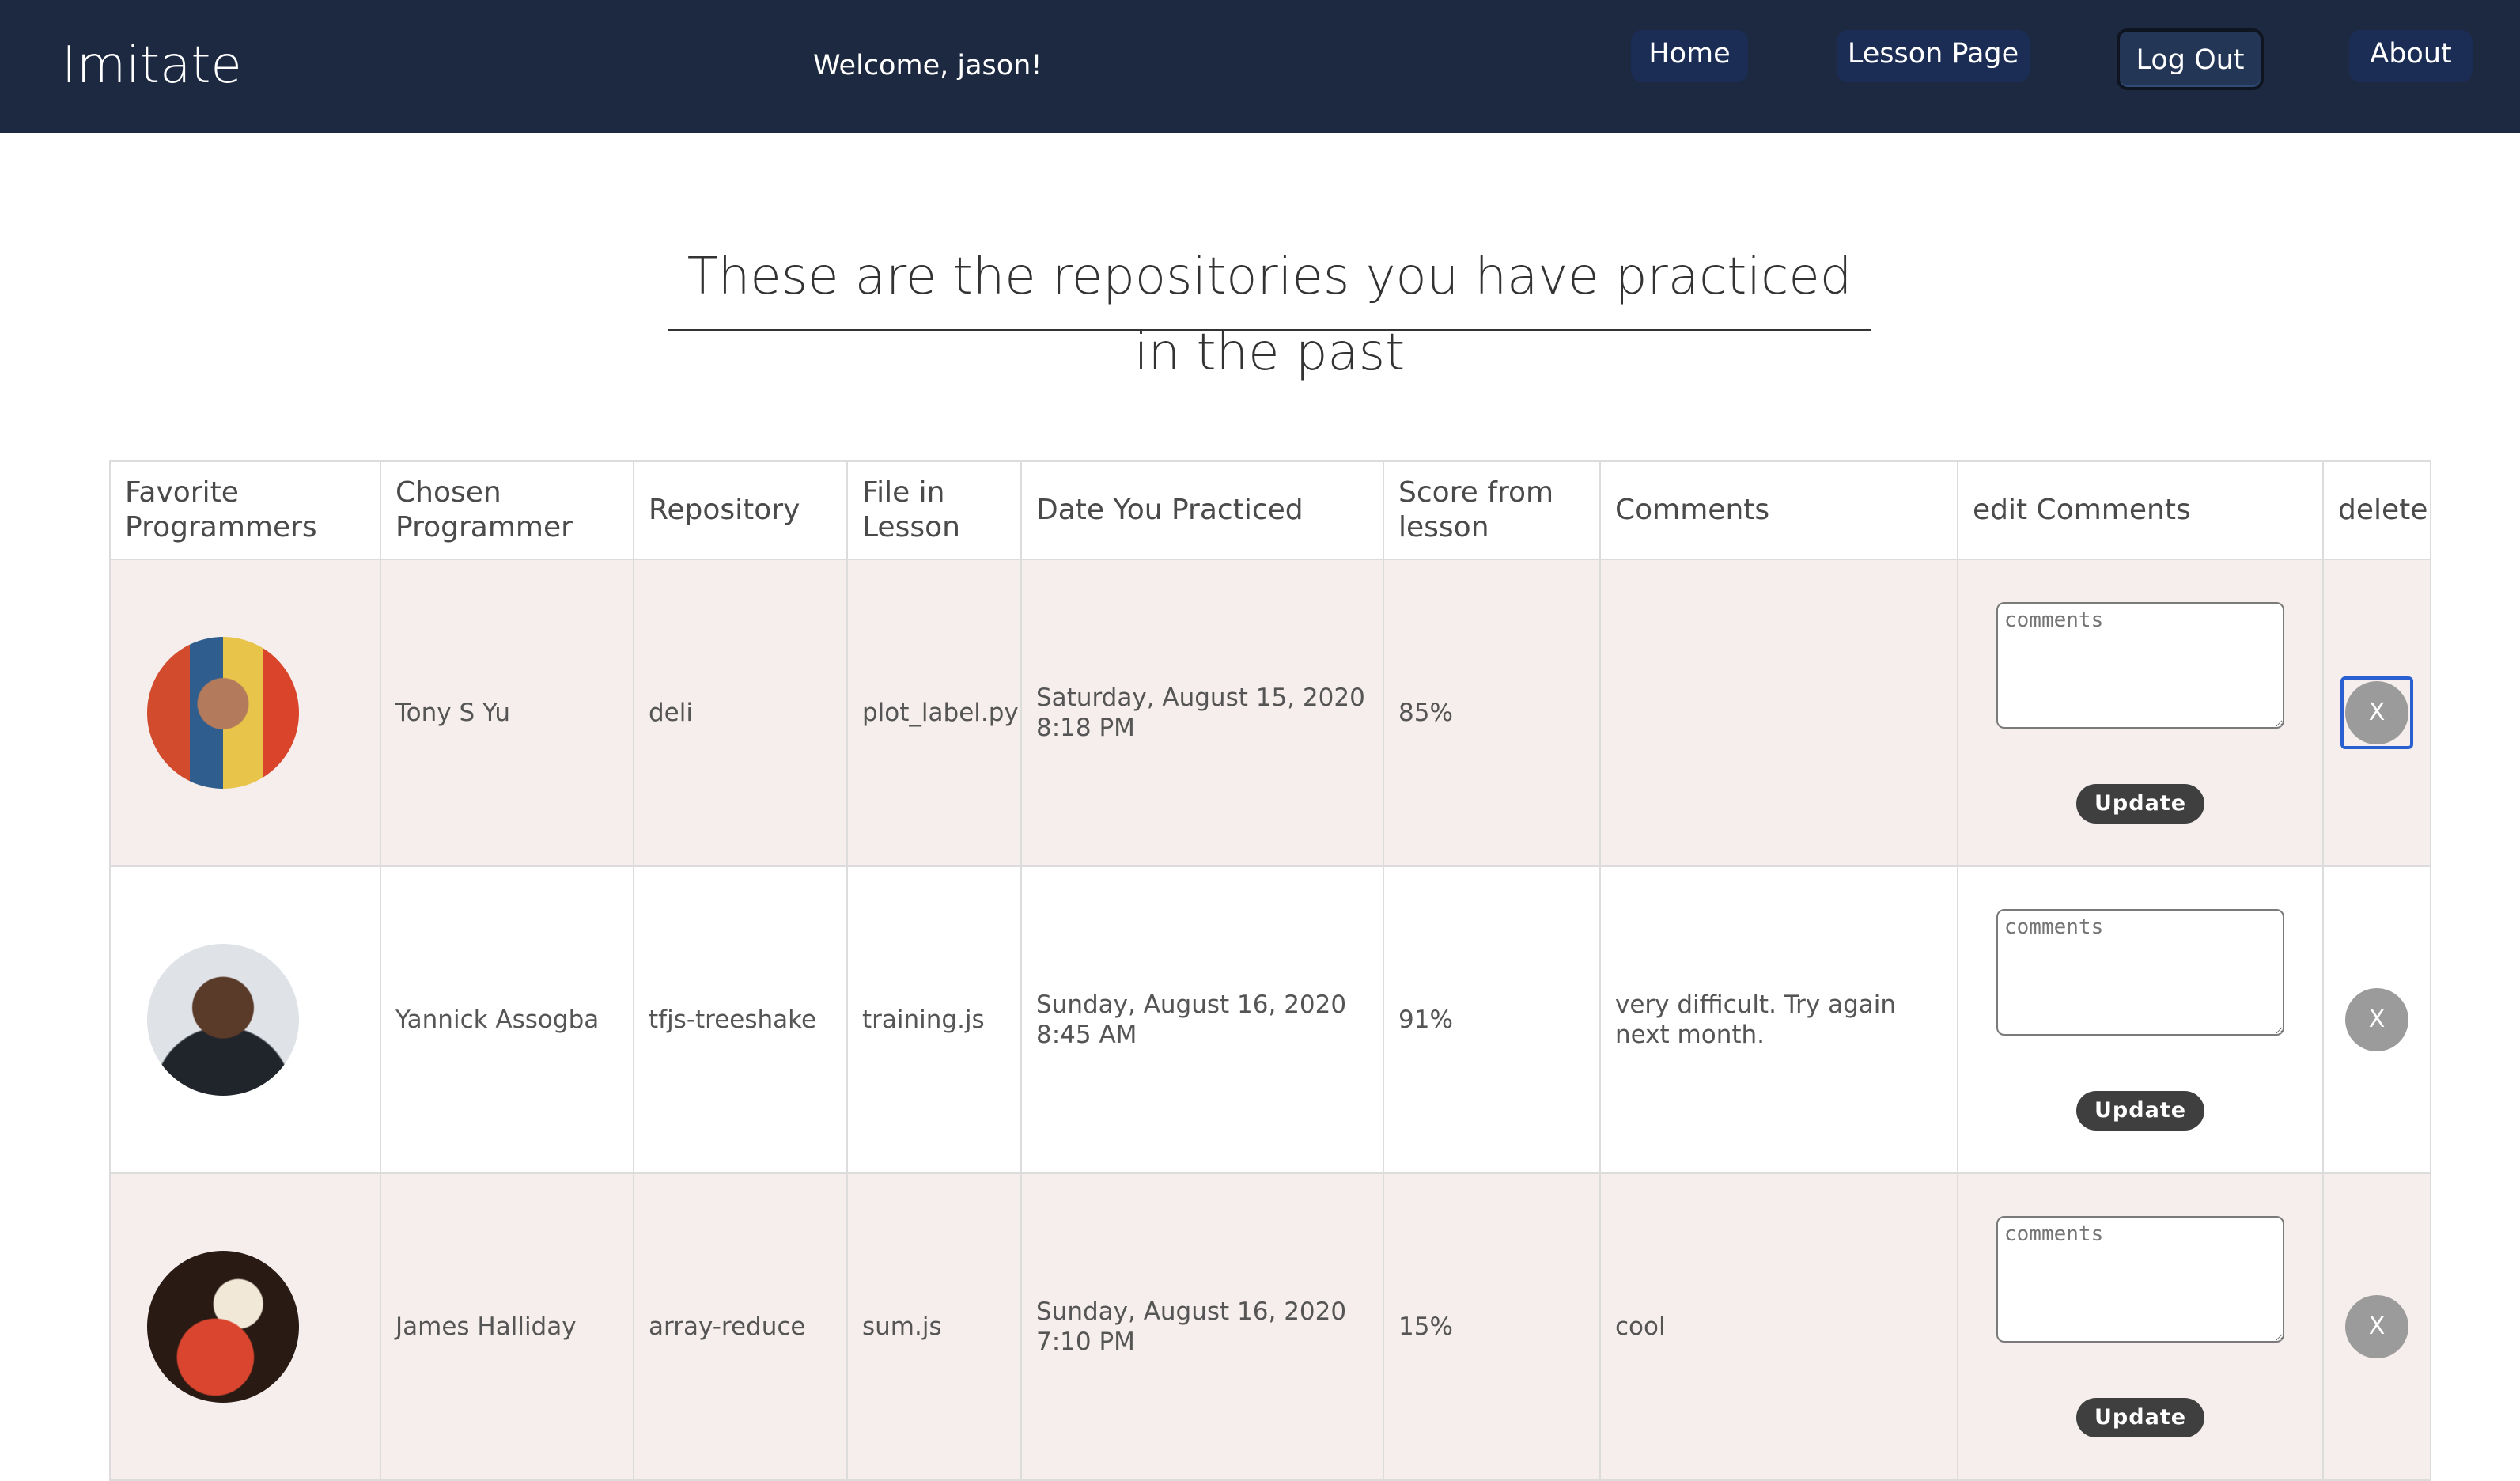  Describe the element at coordinates (507, 510) in the screenshot. I see `header-chosen-programmer: Chosen Programmer` at that location.